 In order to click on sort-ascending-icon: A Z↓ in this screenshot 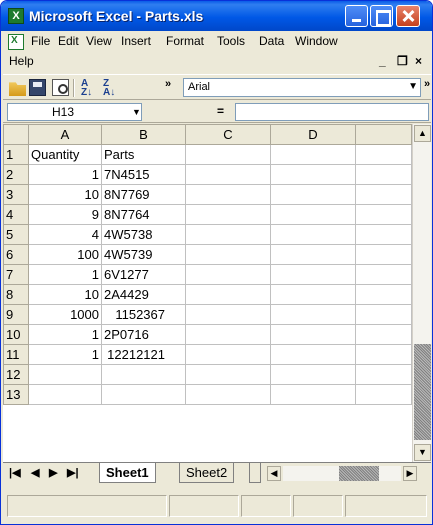, I will do `click(89, 88)`.